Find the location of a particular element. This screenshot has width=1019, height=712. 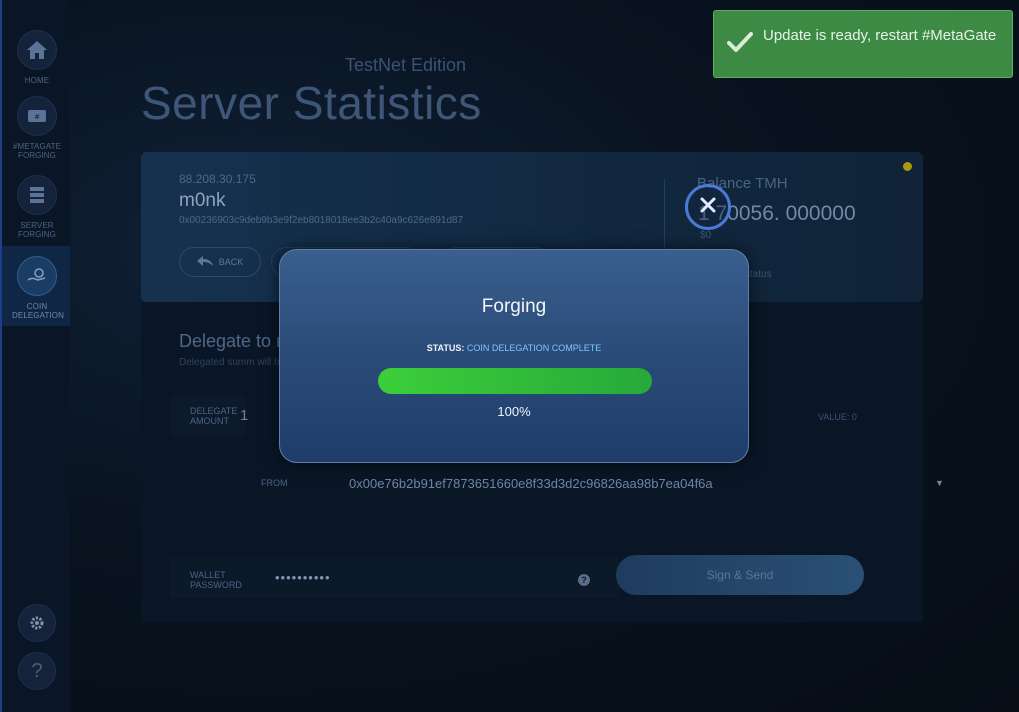

sidebar-item-label: HOME is located at coordinates (37, 80).